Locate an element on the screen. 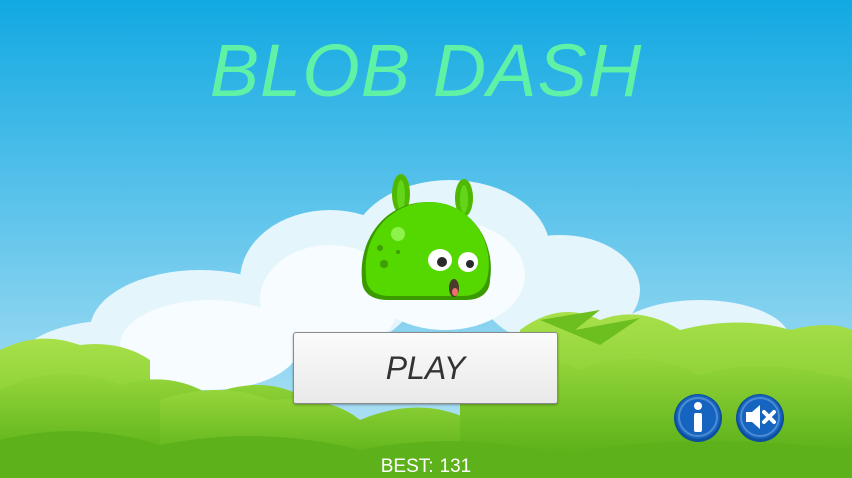 Image resolution: width=852 pixels, height=478 pixels. play-button-label: PLAY is located at coordinates (425, 367).